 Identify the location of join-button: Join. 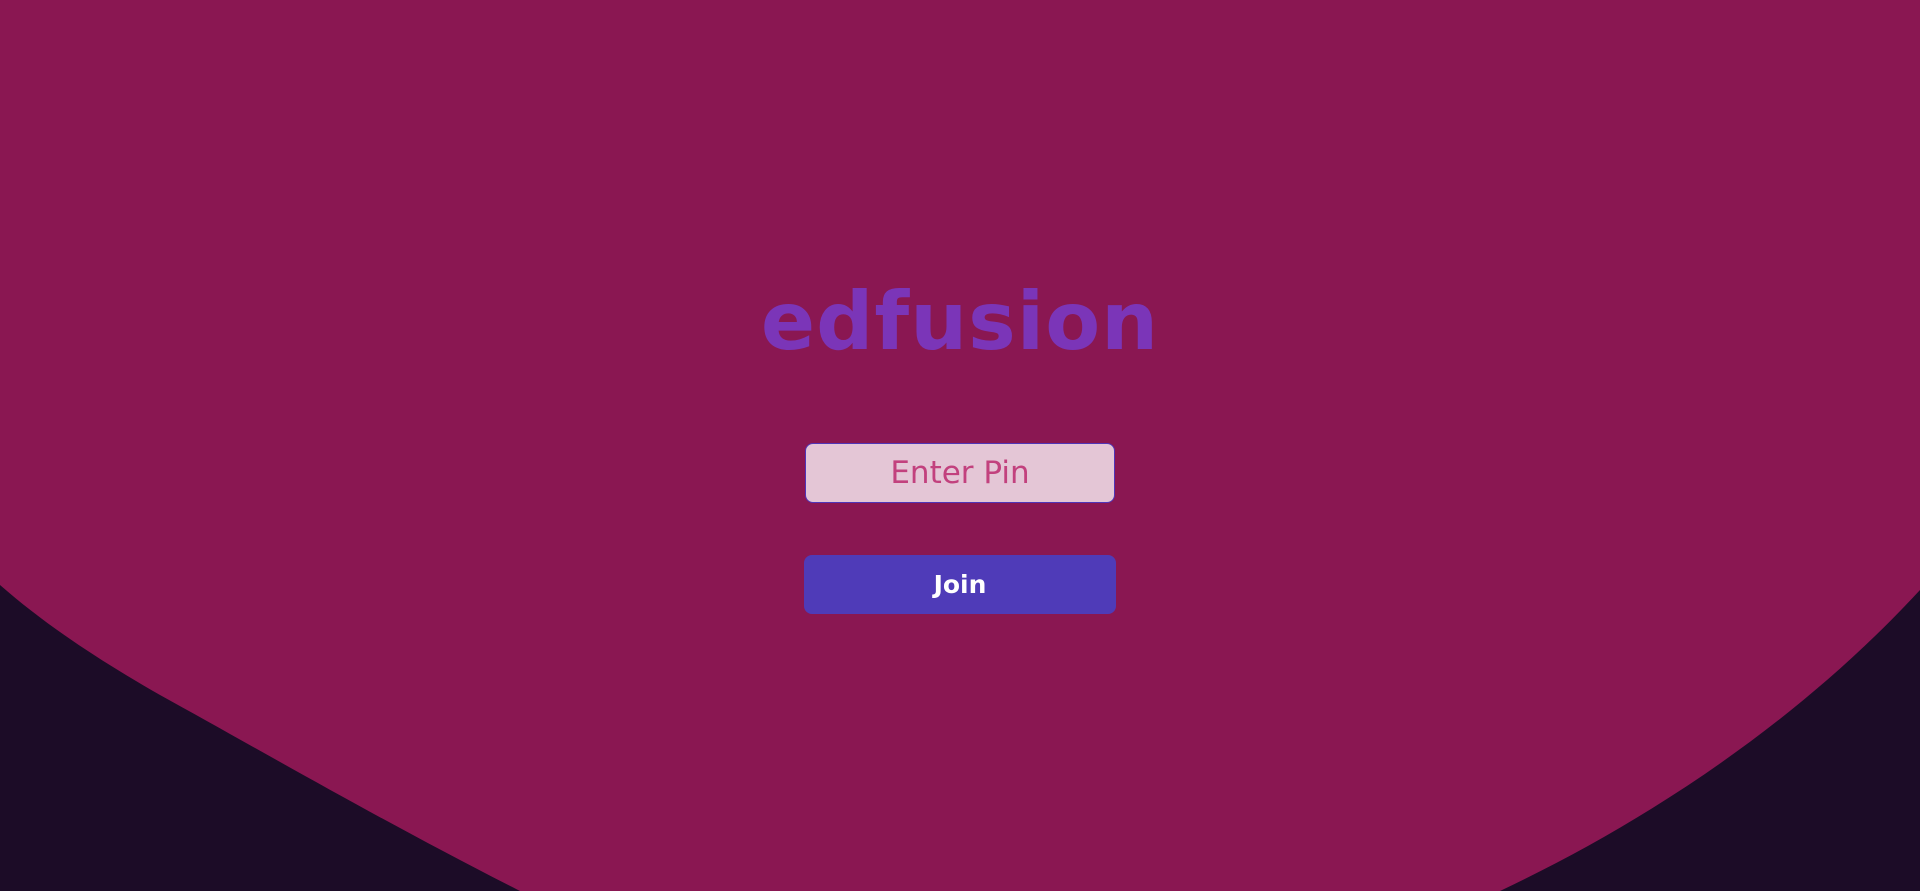
(960, 584).